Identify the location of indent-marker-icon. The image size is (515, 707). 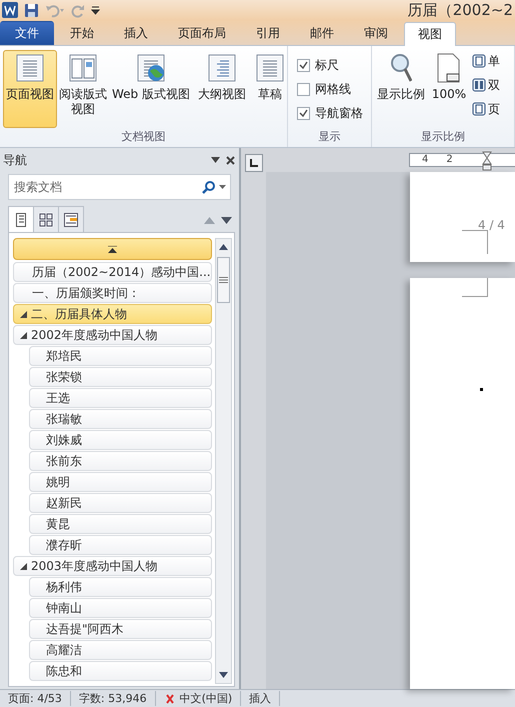
(487, 161).